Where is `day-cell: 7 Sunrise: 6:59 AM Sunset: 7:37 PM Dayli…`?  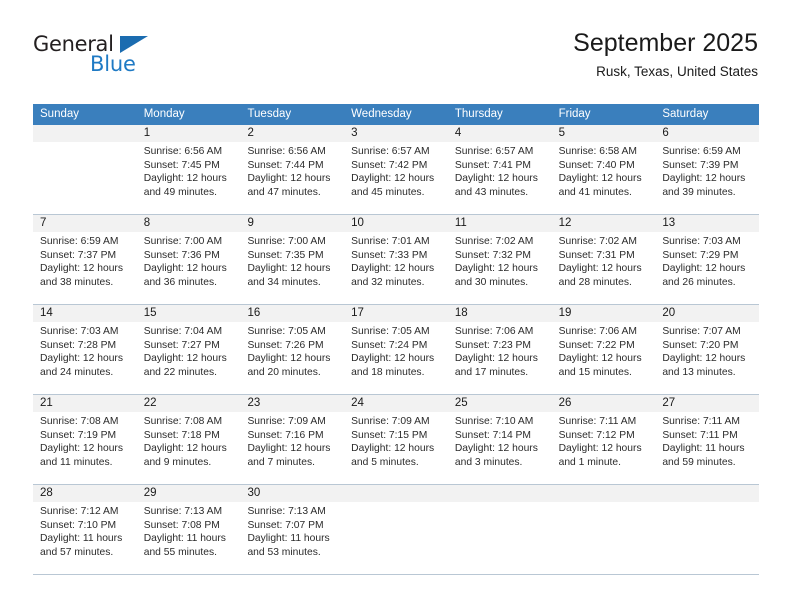 day-cell: 7 Sunrise: 6:59 AM Sunset: 7:37 PM Dayli… is located at coordinates (85, 259).